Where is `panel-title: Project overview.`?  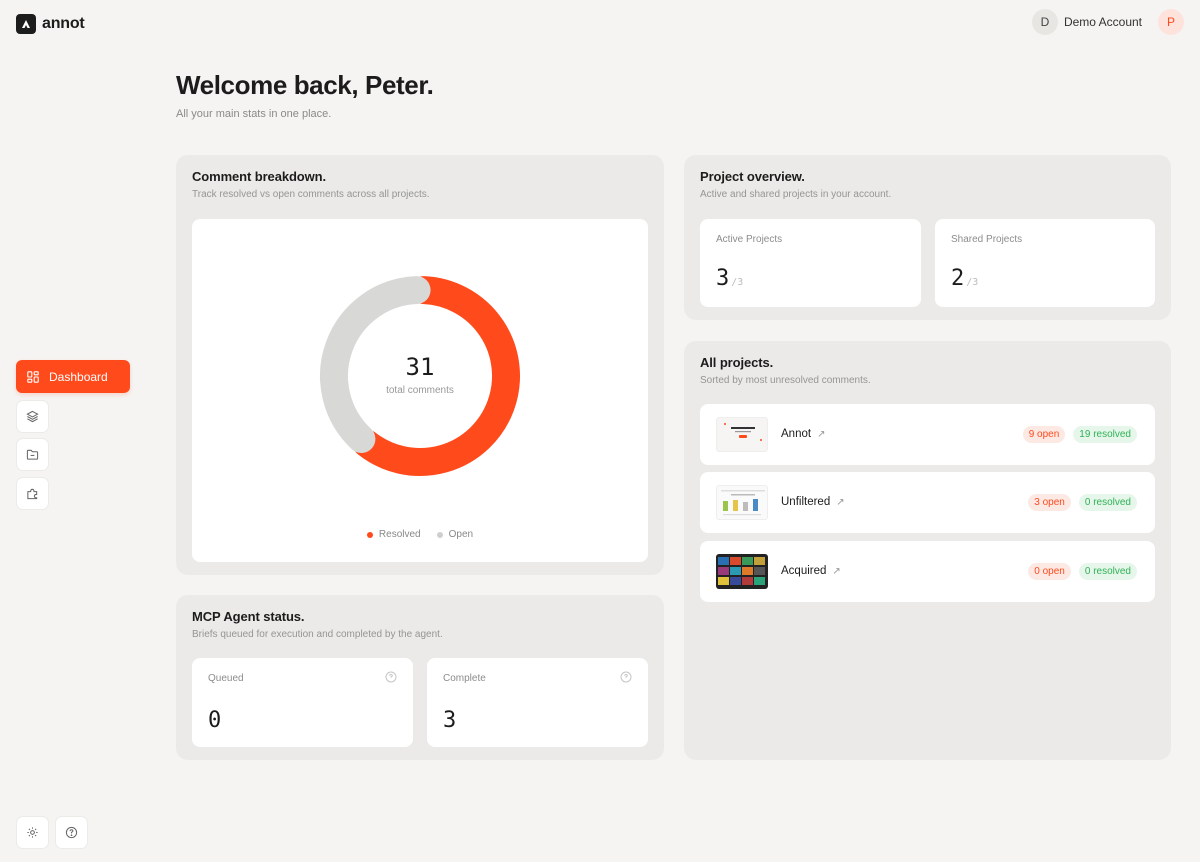
panel-title: Project overview. is located at coordinates (752, 176).